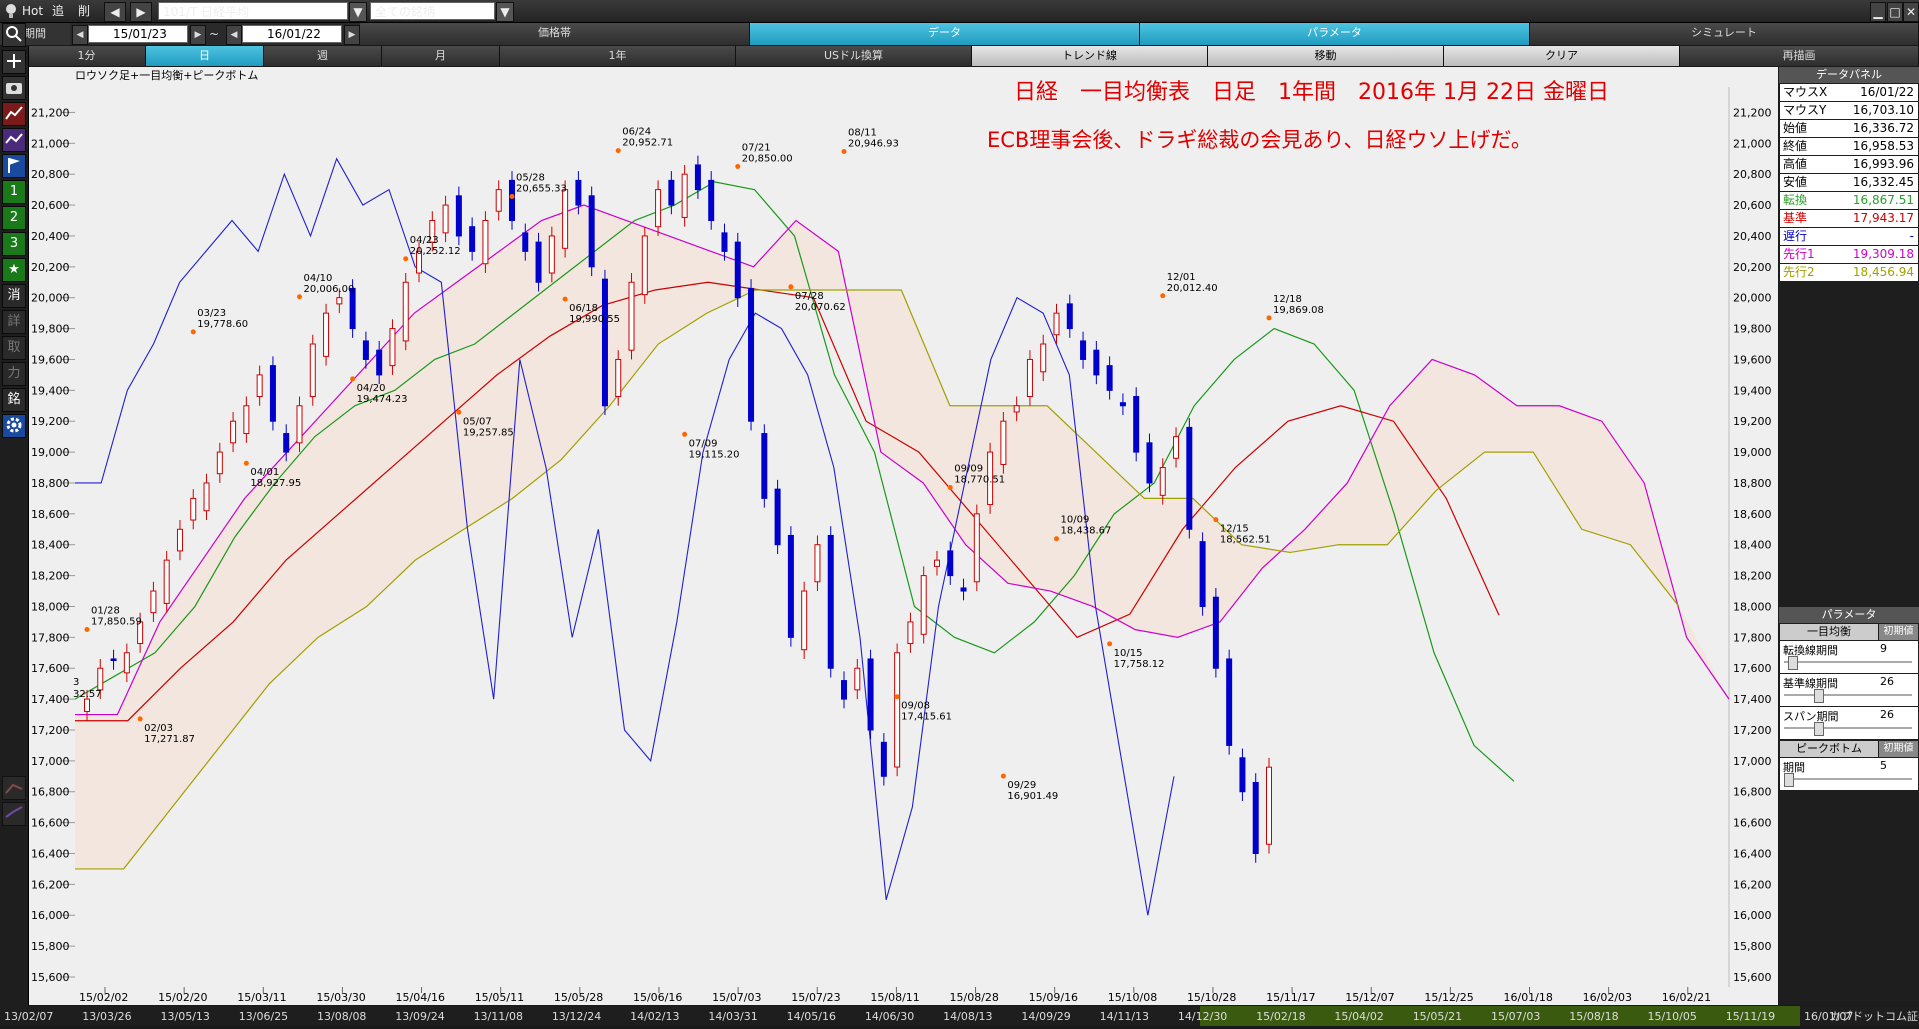 Image resolution: width=1919 pixels, height=1029 pixels. What do you see at coordinates (1898, 749) in the screenshot?
I see `peak-bottom-reset-button: 初期値` at bounding box center [1898, 749].